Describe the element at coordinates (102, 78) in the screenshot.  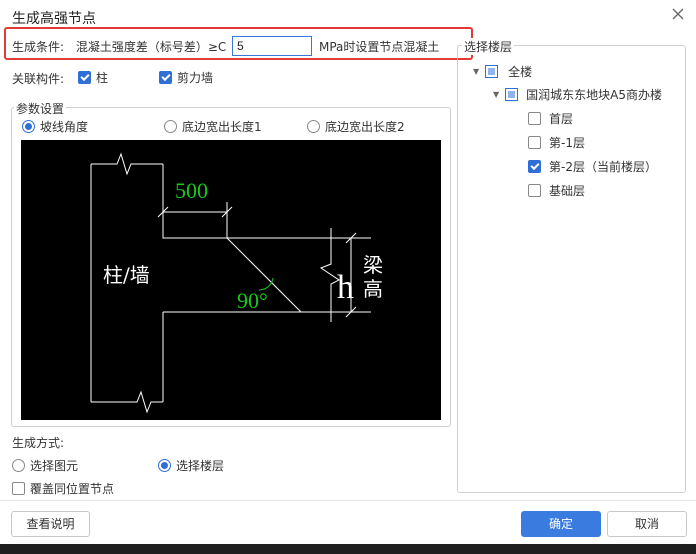
I see `column-label: 柱` at that location.